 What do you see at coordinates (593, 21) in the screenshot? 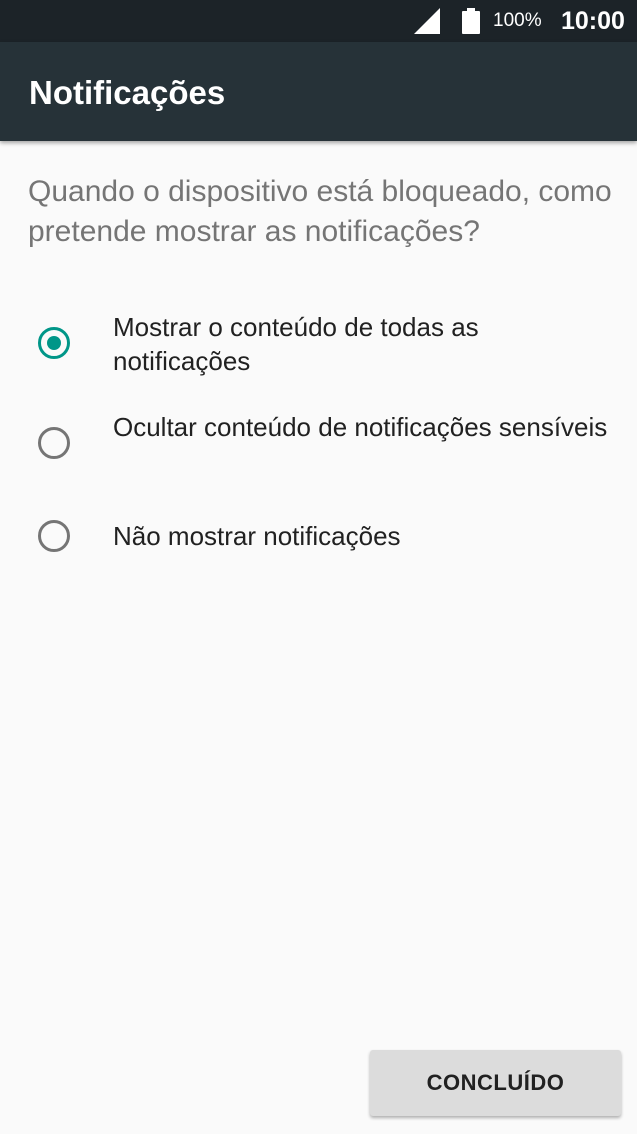
I see `clock-time: 10:00` at bounding box center [593, 21].